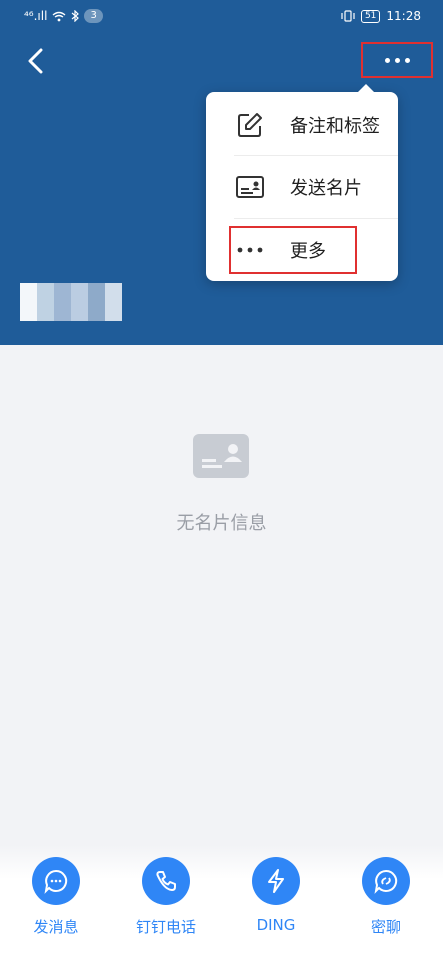 This screenshot has width=443, height=959. Describe the element at coordinates (93, 16) in the screenshot. I see `notification-badge: 3` at that location.